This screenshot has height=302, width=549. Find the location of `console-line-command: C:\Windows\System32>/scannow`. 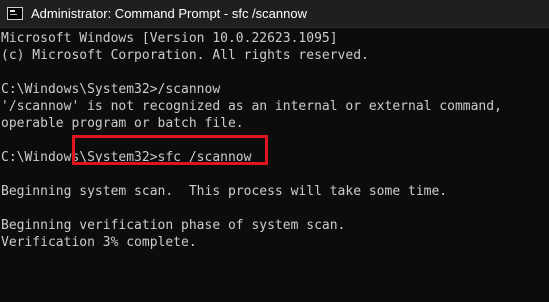

console-line-command: C:\Windows\System32>/scannow is located at coordinates (111, 89).